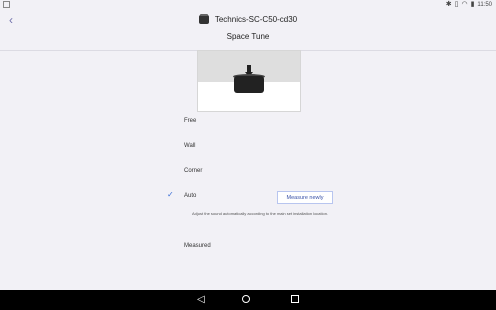  What do you see at coordinates (295, 299) in the screenshot?
I see `recents-square-icon` at bounding box center [295, 299].